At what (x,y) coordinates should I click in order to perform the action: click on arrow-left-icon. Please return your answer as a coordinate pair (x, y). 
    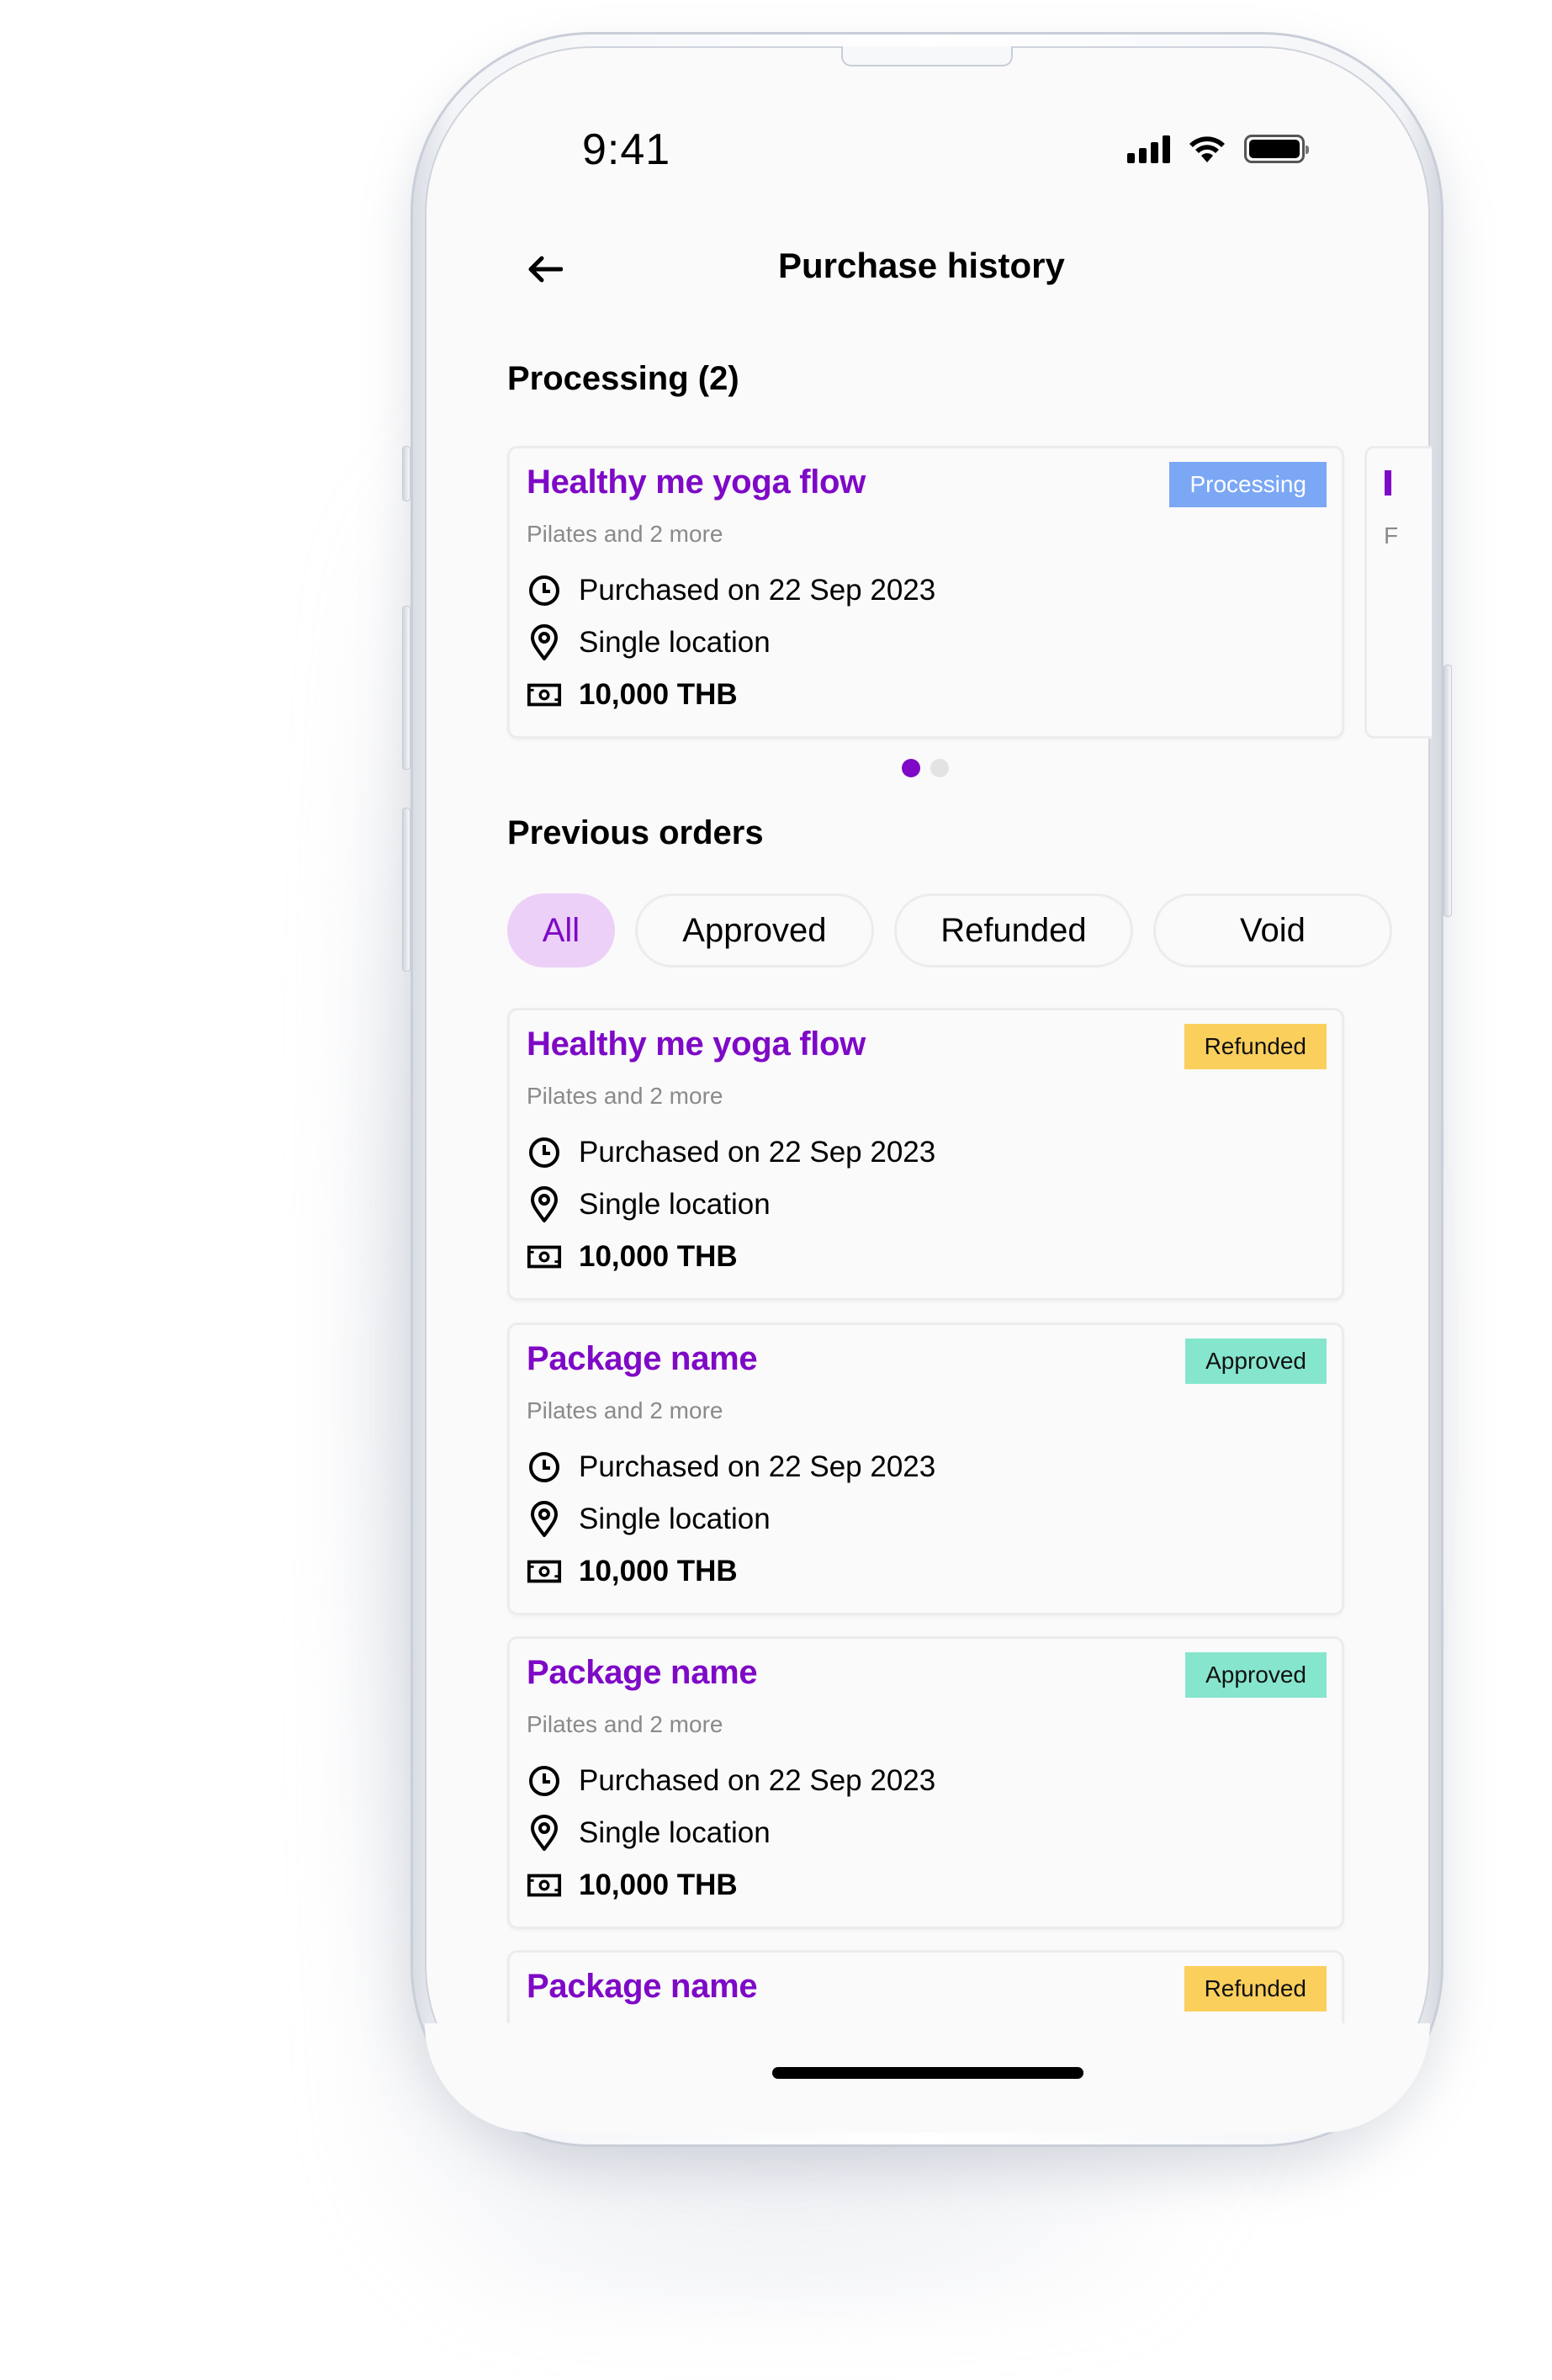
    Looking at the image, I should click on (545, 269).